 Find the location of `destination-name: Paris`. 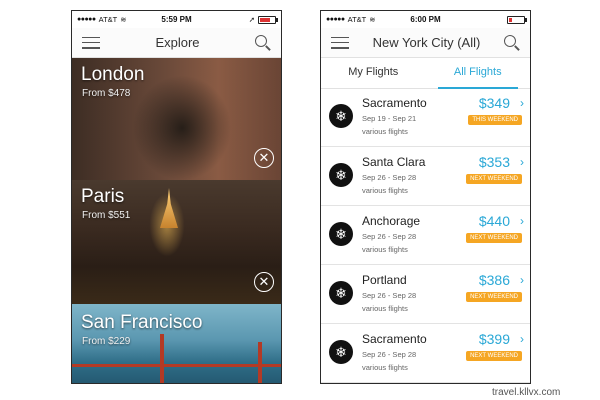

destination-name: Paris is located at coordinates (103, 196).